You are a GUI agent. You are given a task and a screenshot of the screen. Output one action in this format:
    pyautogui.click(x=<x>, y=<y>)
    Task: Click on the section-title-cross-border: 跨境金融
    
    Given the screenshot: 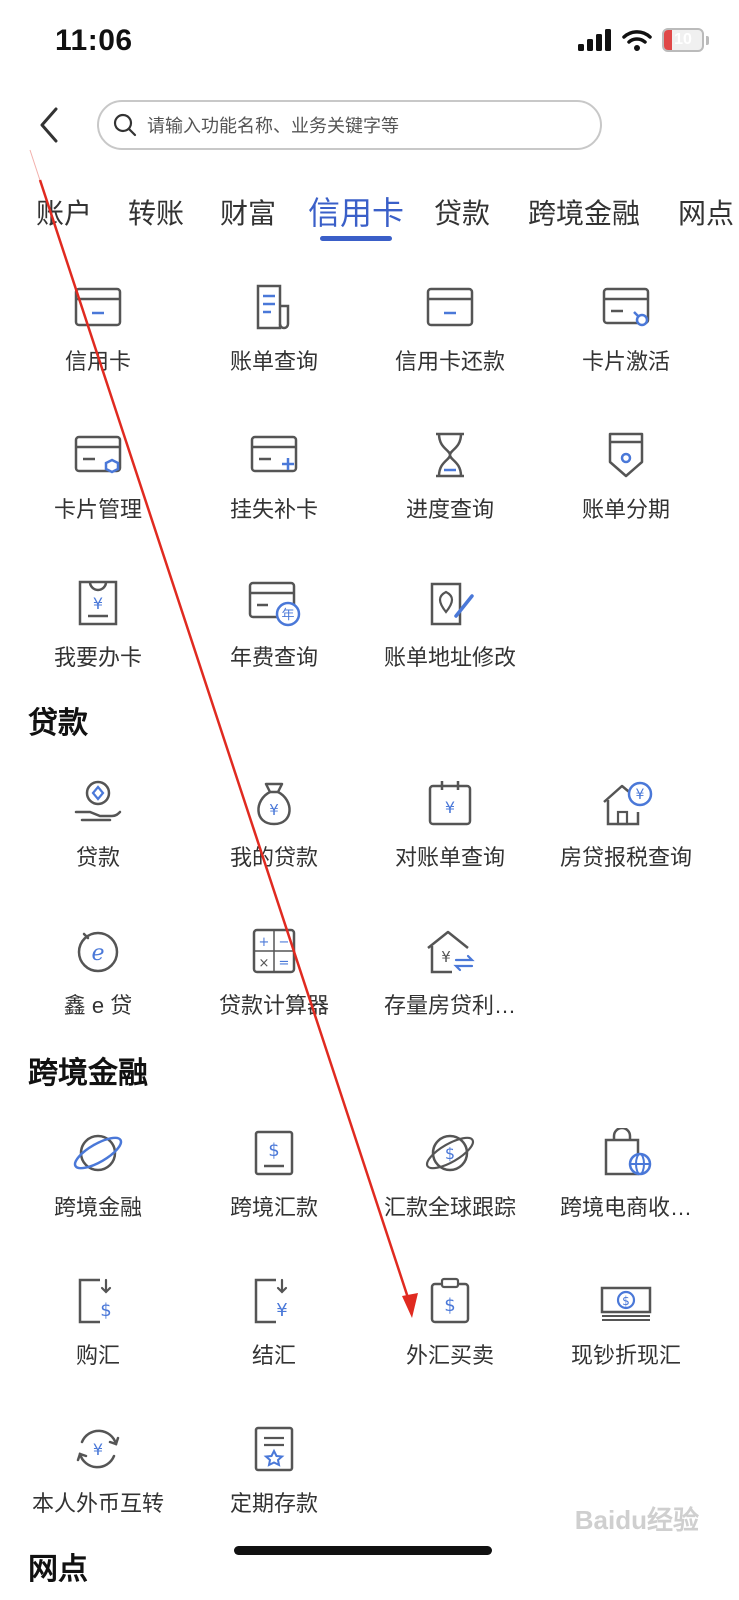 What is the action you would take?
    pyautogui.click(x=88, y=1073)
    